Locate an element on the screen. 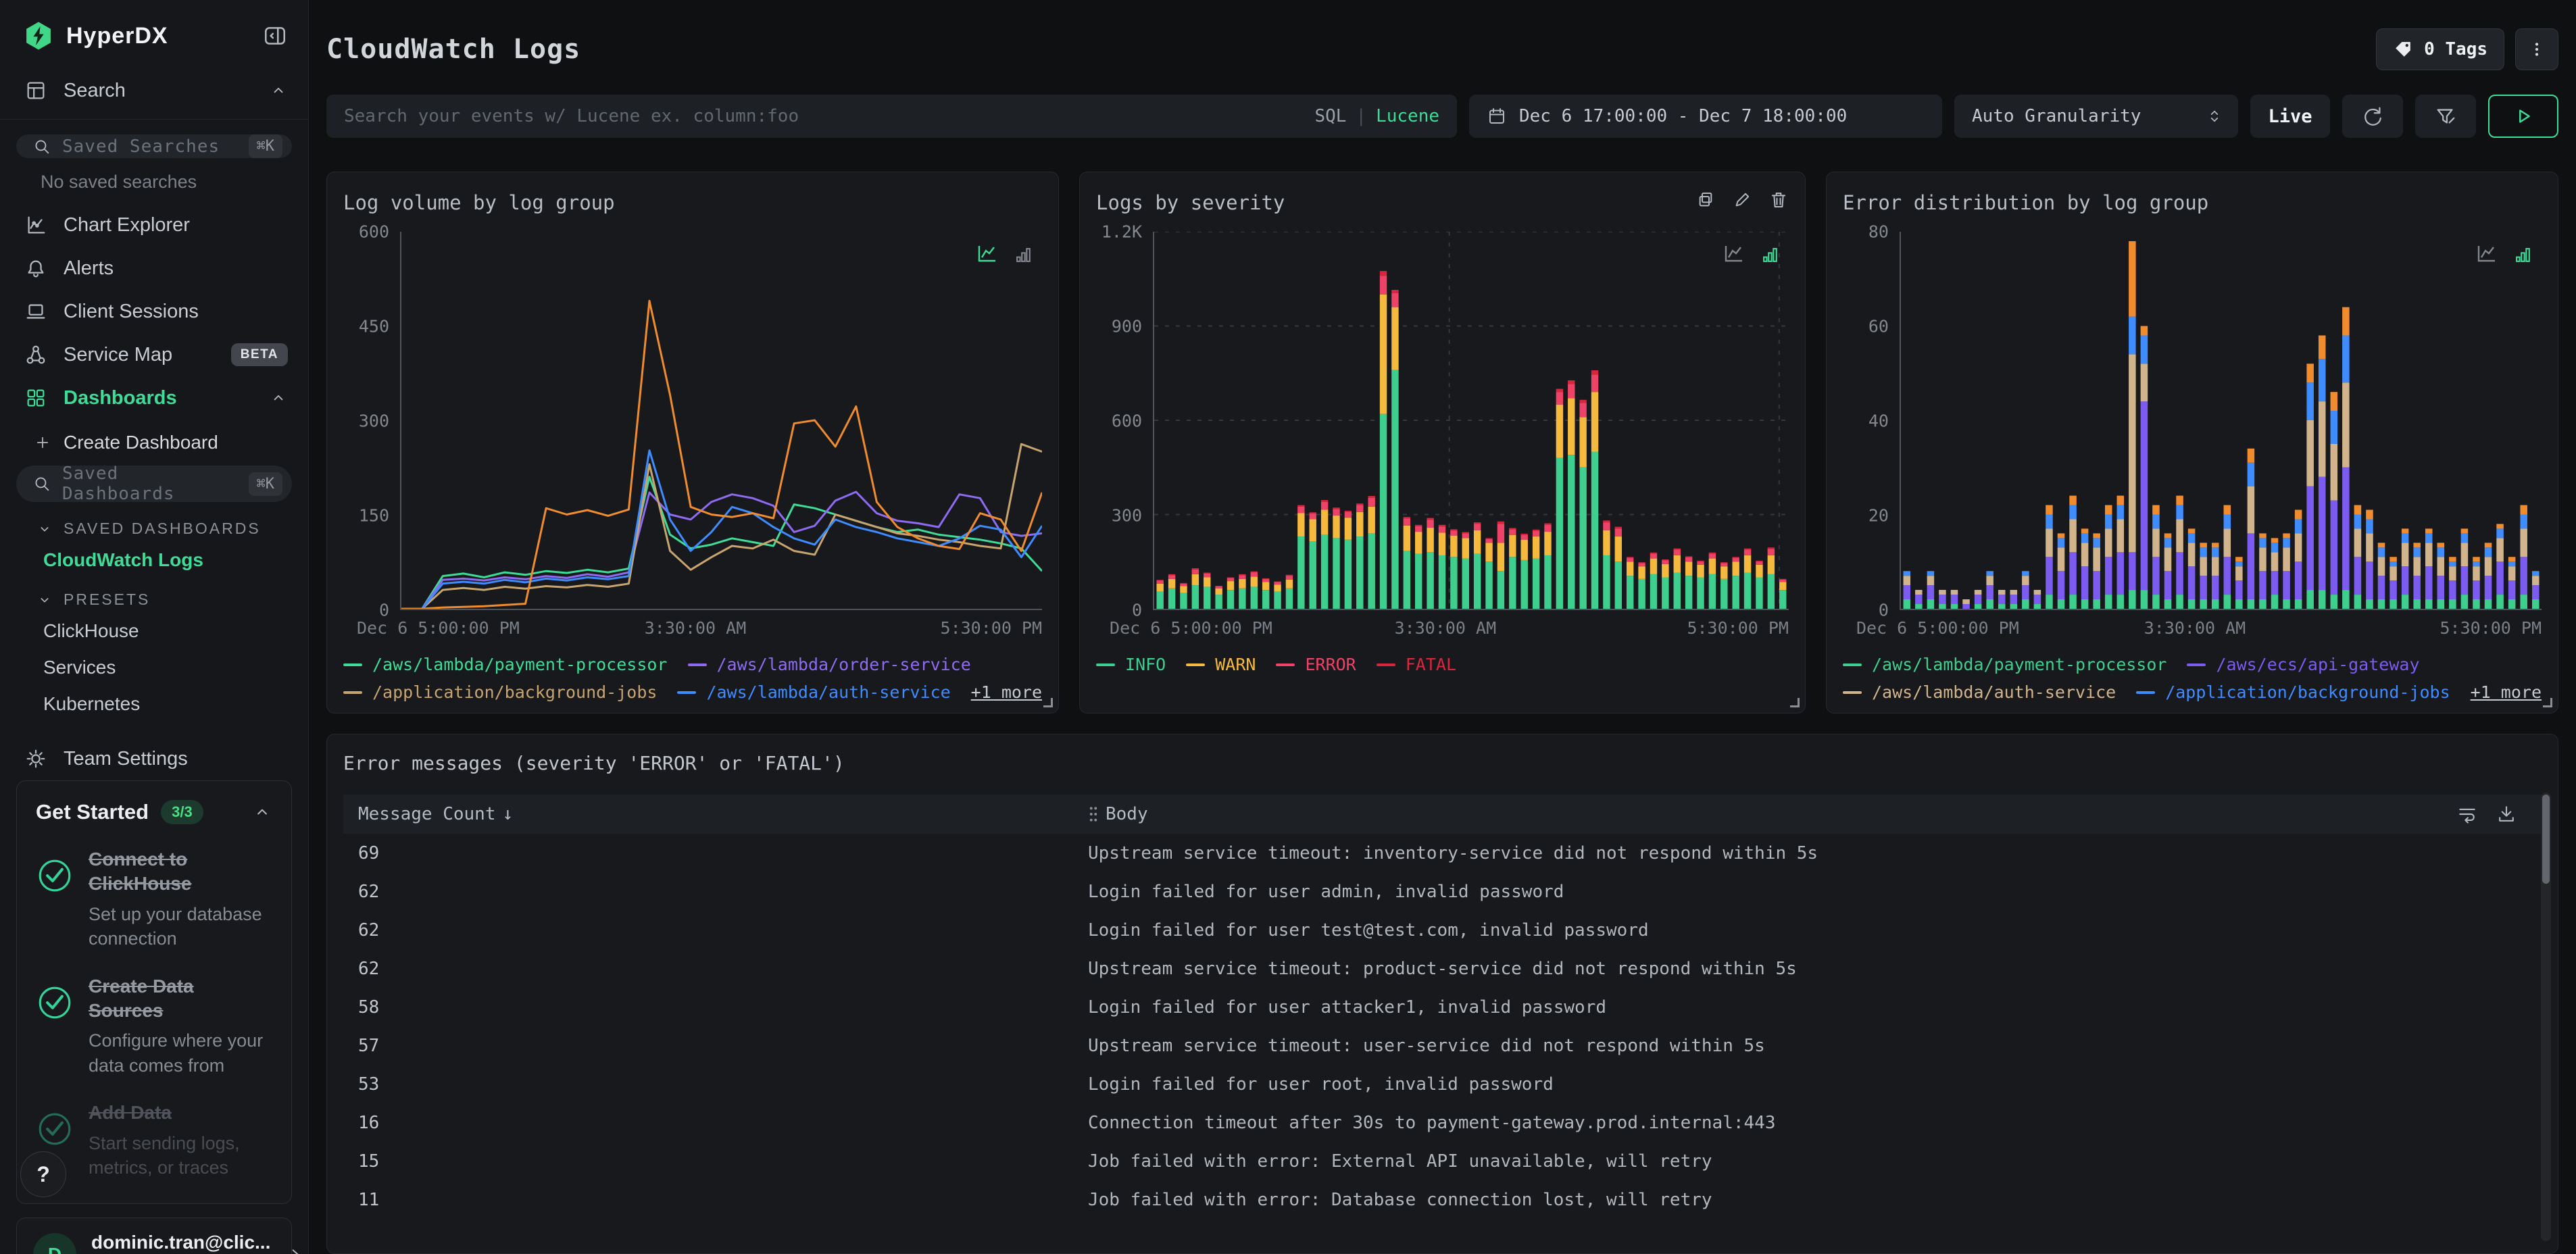 The height and width of the screenshot is (1254, 2576). sidebar-item-team-settings: Team Settings is located at coordinates (154, 758).